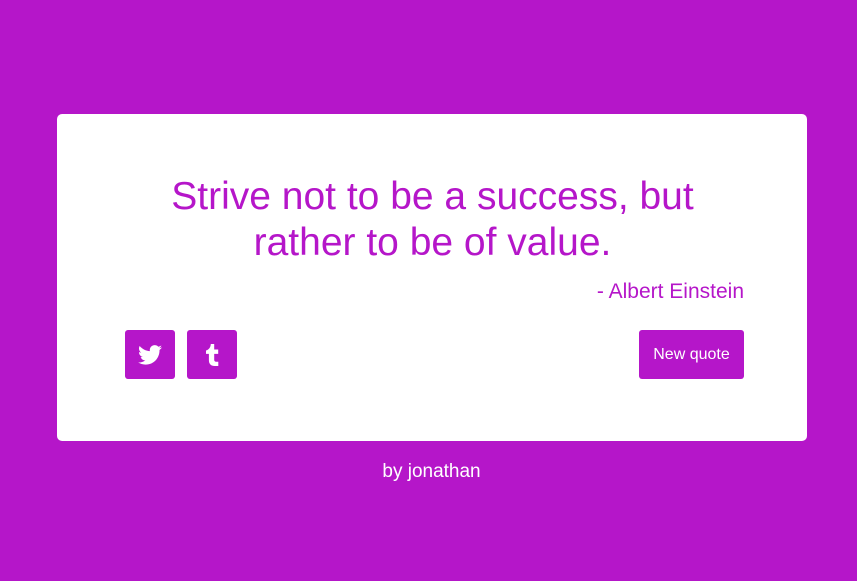  Describe the element at coordinates (431, 471) in the screenshot. I see `author-byline: by jonathan` at that location.